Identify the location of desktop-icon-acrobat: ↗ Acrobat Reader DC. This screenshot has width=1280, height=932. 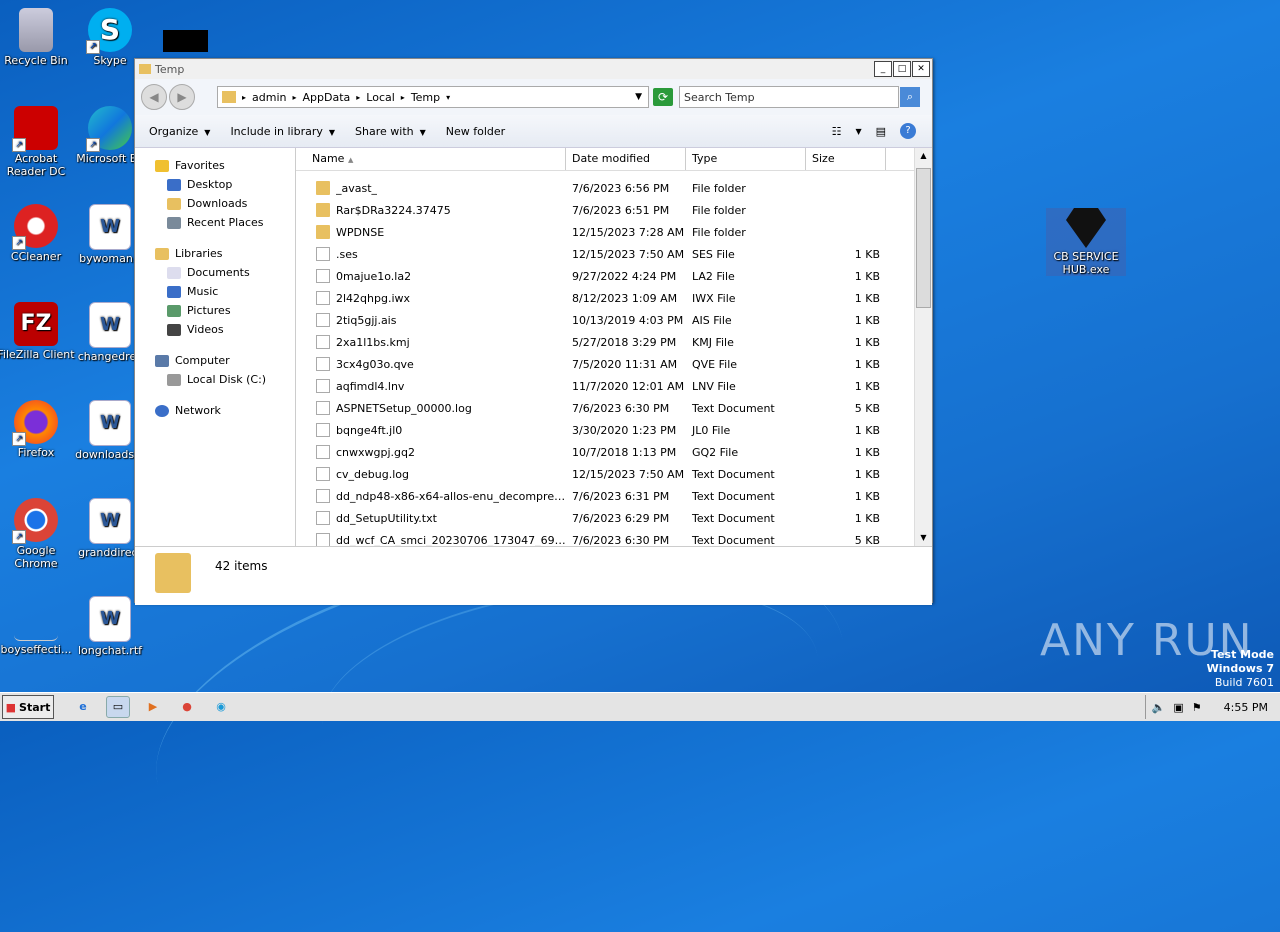
(38, 142).